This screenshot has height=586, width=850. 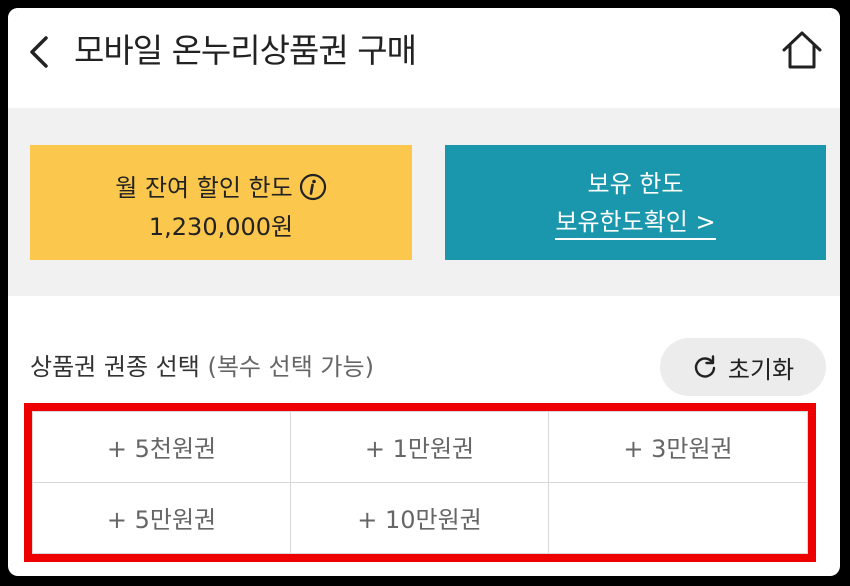 I want to click on voucher-type-title: 상품권 권종 선택, so click(x=115, y=367).